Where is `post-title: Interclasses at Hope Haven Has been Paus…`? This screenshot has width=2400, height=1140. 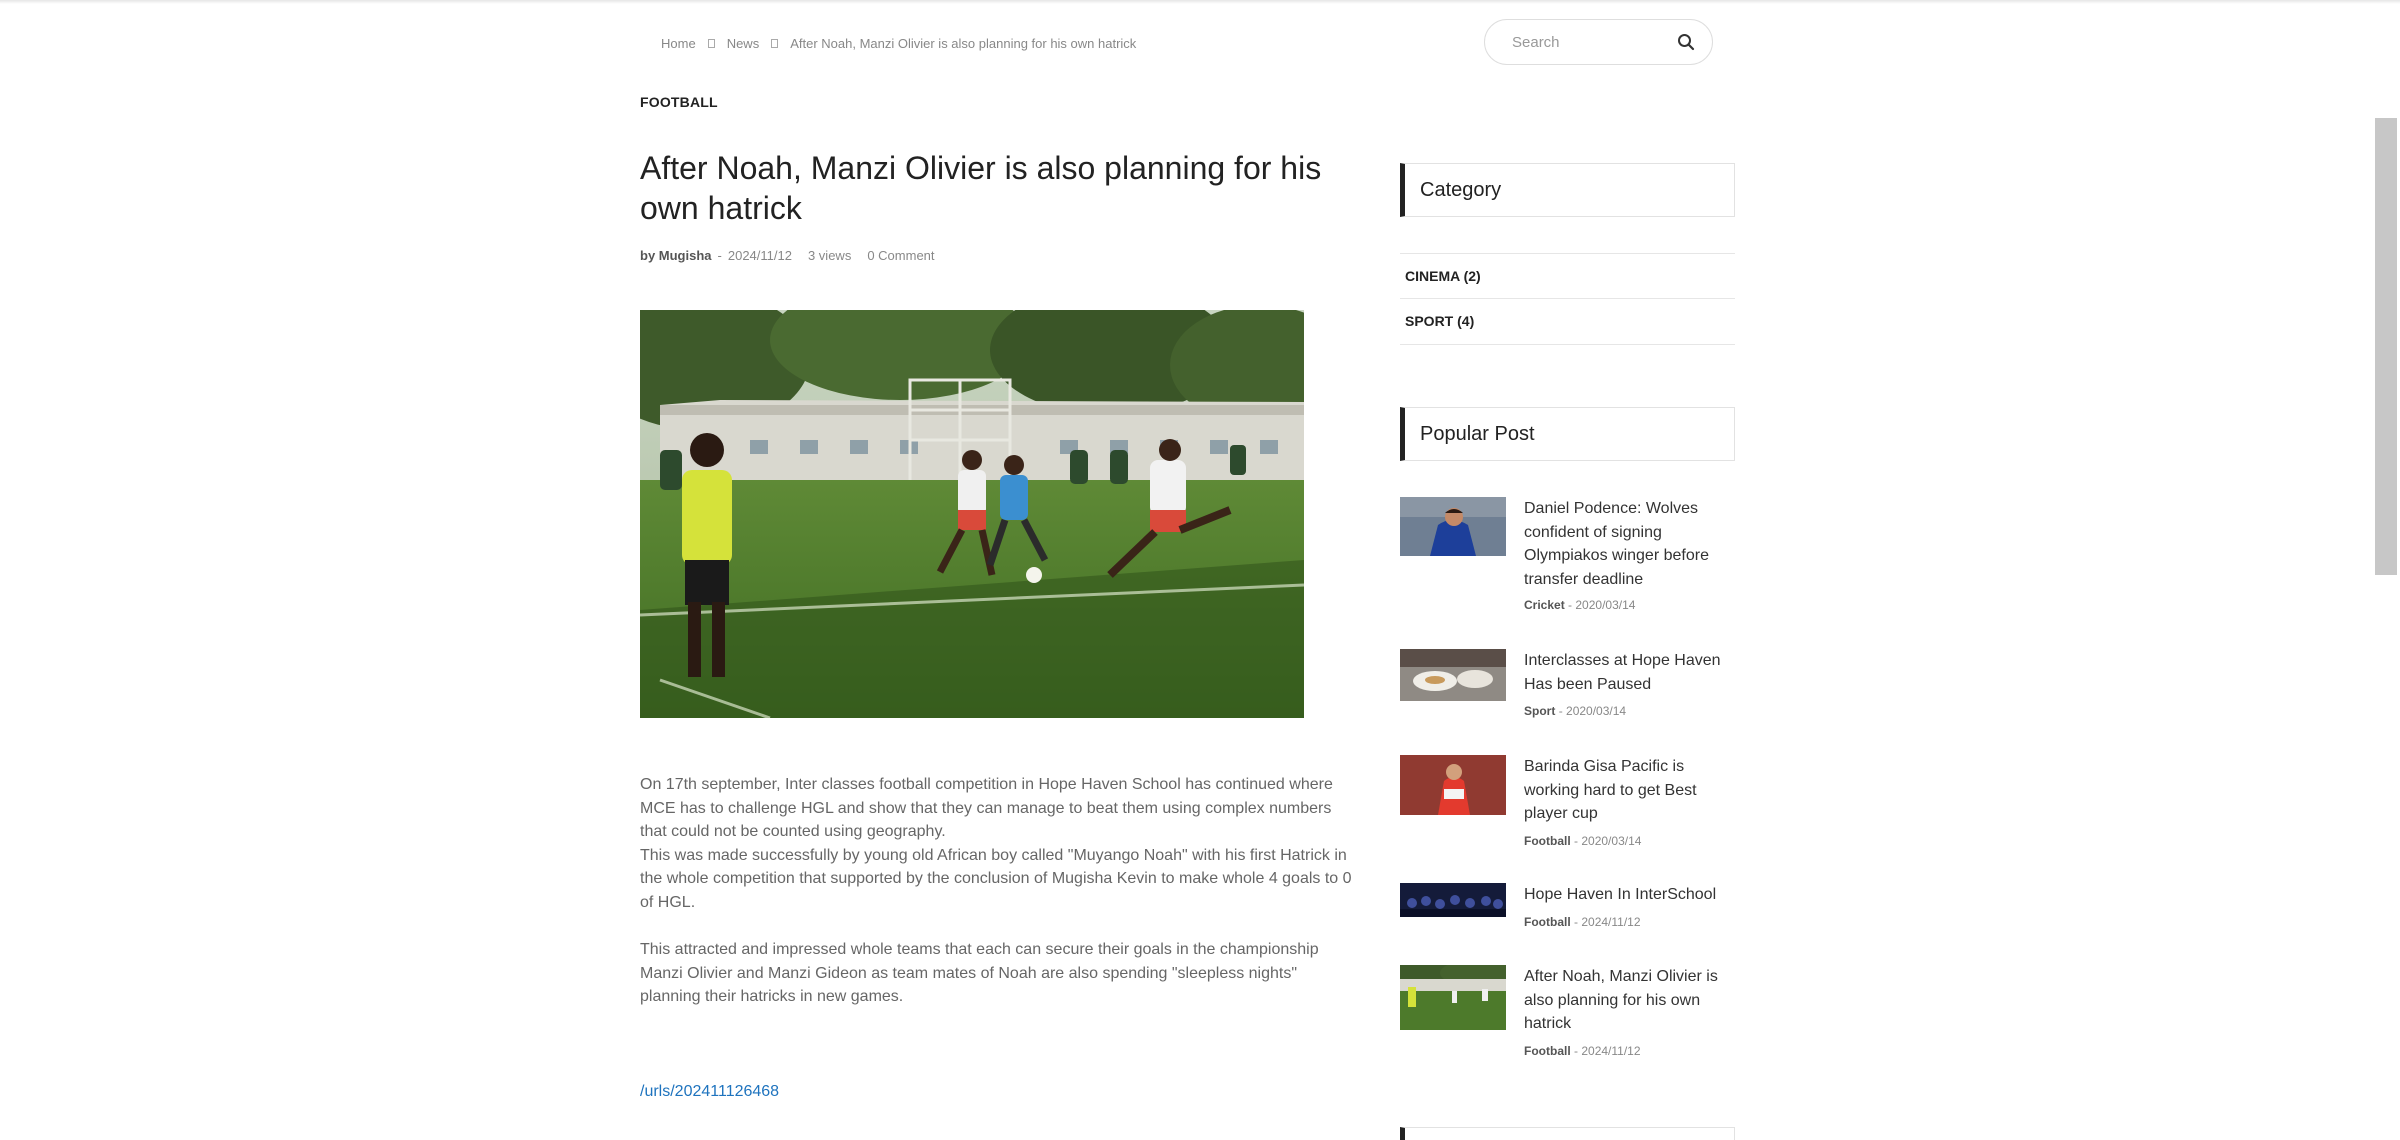 post-title: Interclasses at Hope Haven Has been Paus… is located at coordinates (1629, 672).